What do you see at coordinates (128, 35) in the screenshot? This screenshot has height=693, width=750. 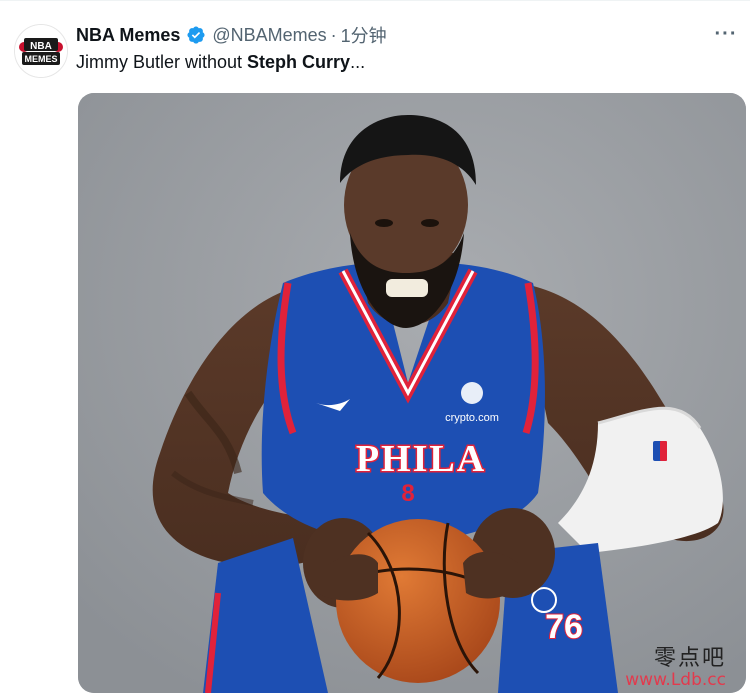 I see `display-name: NBA Memes` at bounding box center [128, 35].